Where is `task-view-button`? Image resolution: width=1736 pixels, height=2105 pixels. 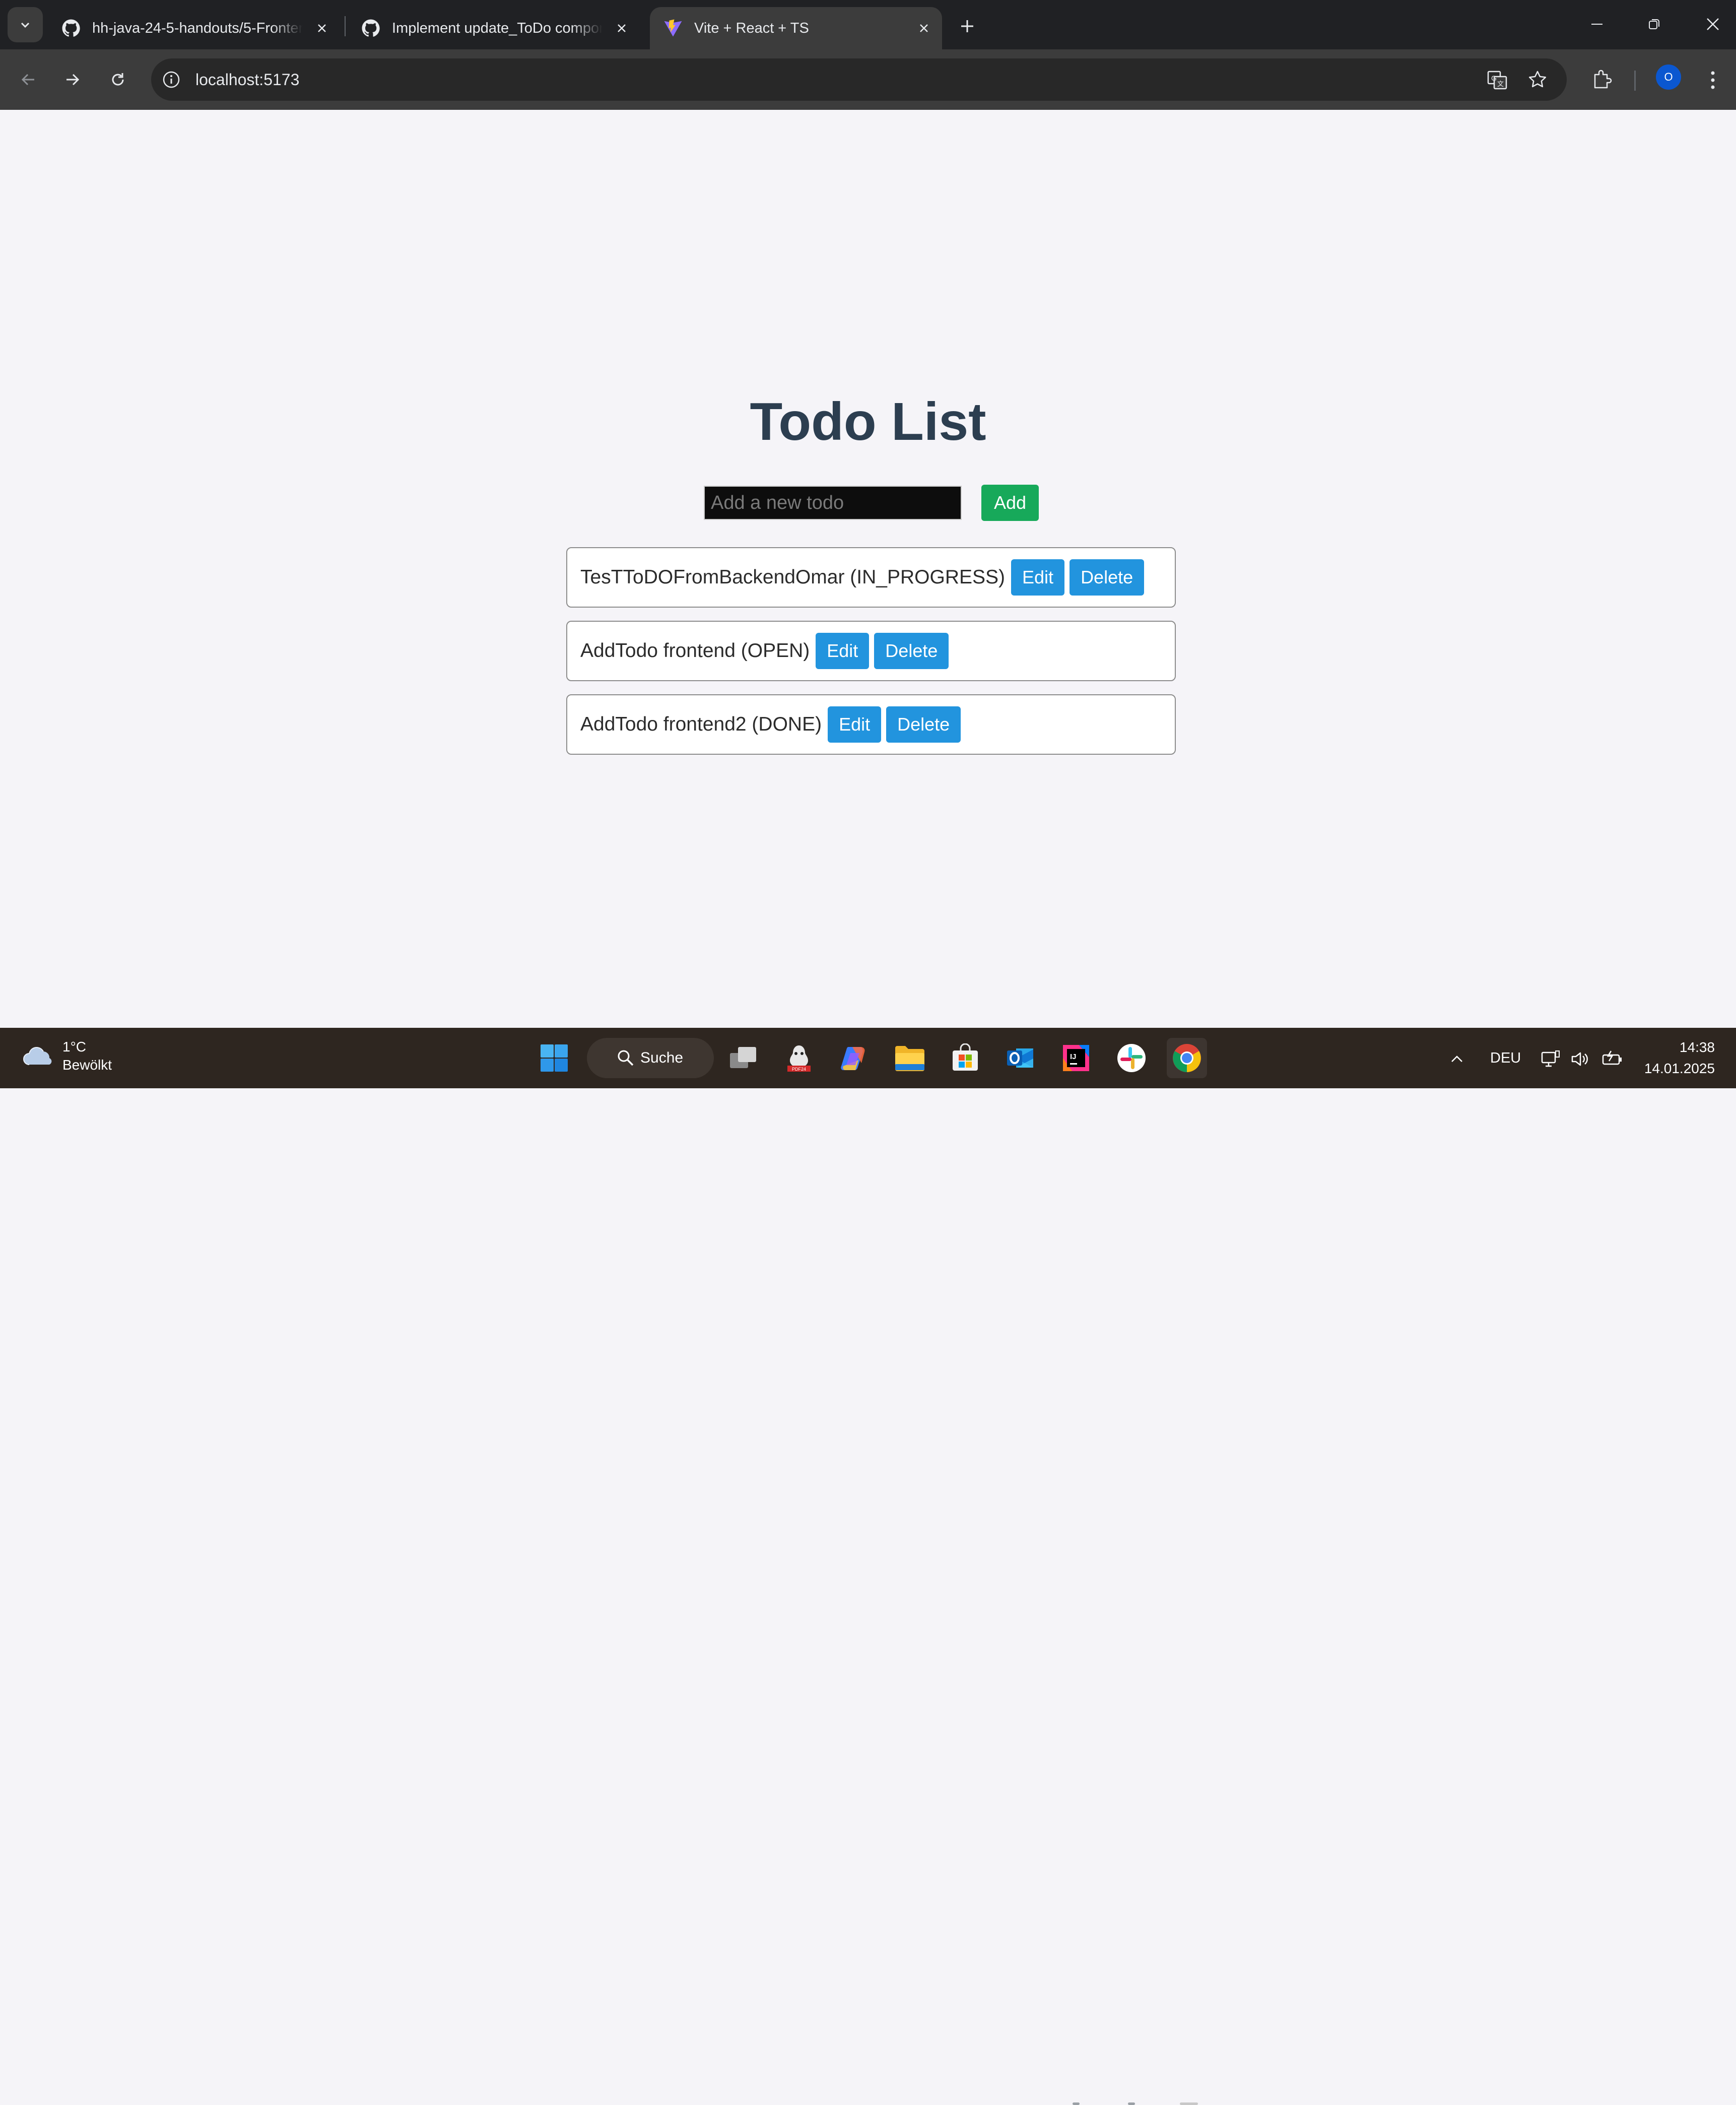 task-view-button is located at coordinates (743, 1058).